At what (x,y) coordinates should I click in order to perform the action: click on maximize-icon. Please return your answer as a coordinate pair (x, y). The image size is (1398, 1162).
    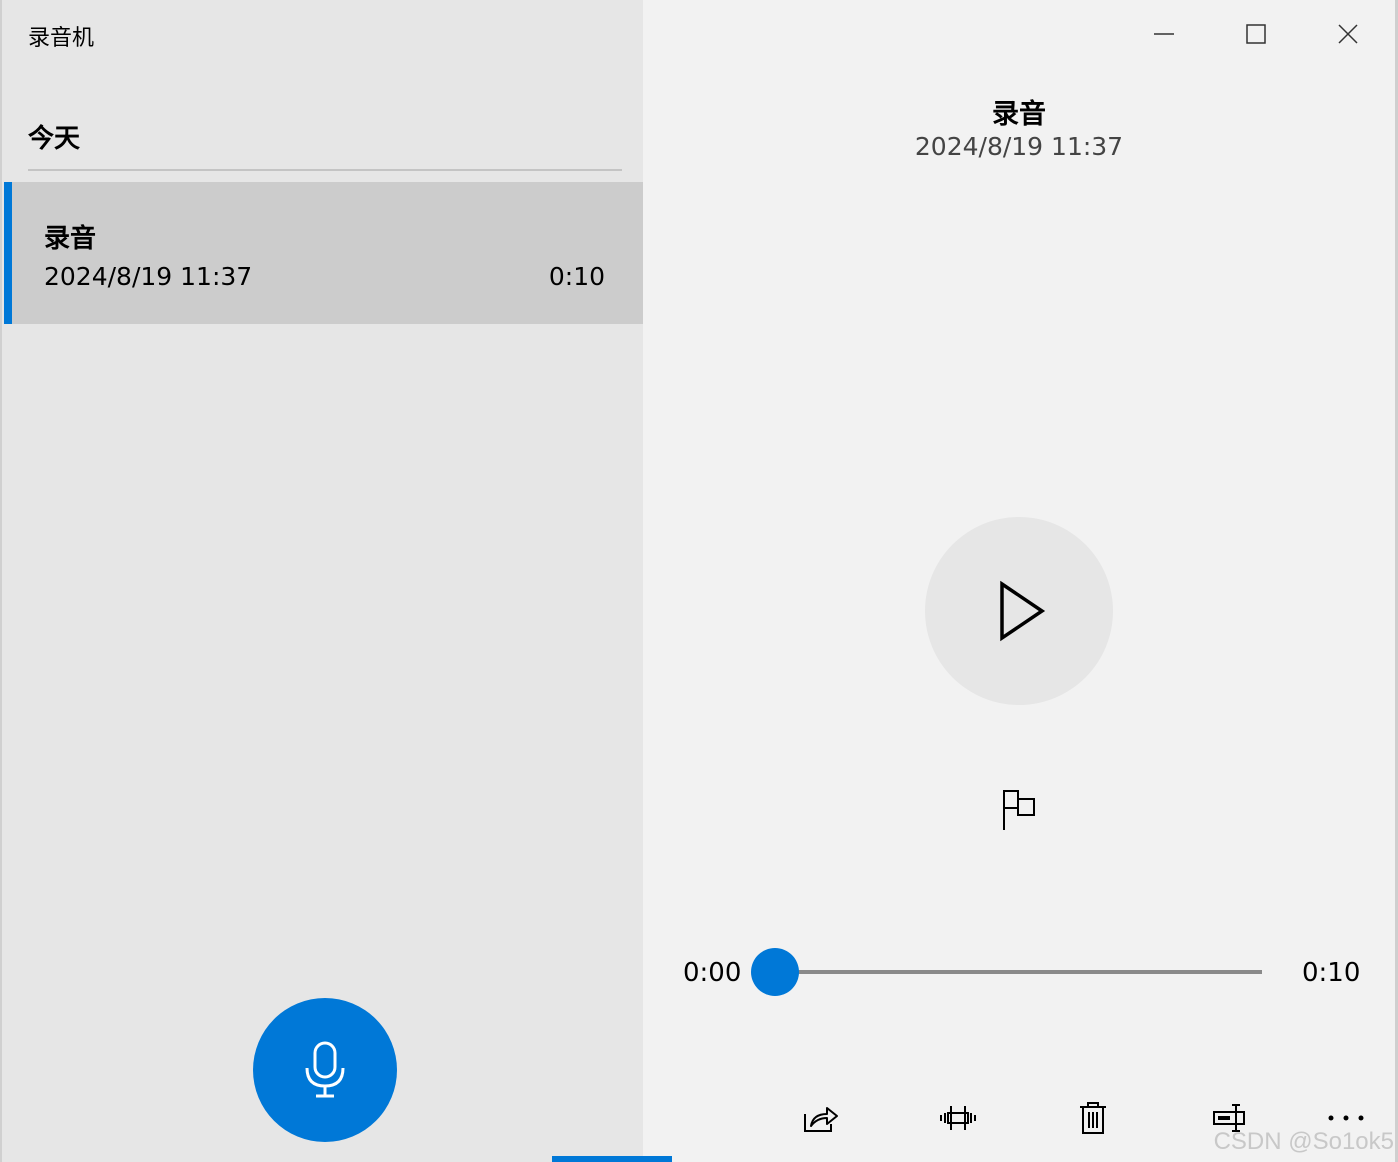
    Looking at the image, I should click on (1256, 34).